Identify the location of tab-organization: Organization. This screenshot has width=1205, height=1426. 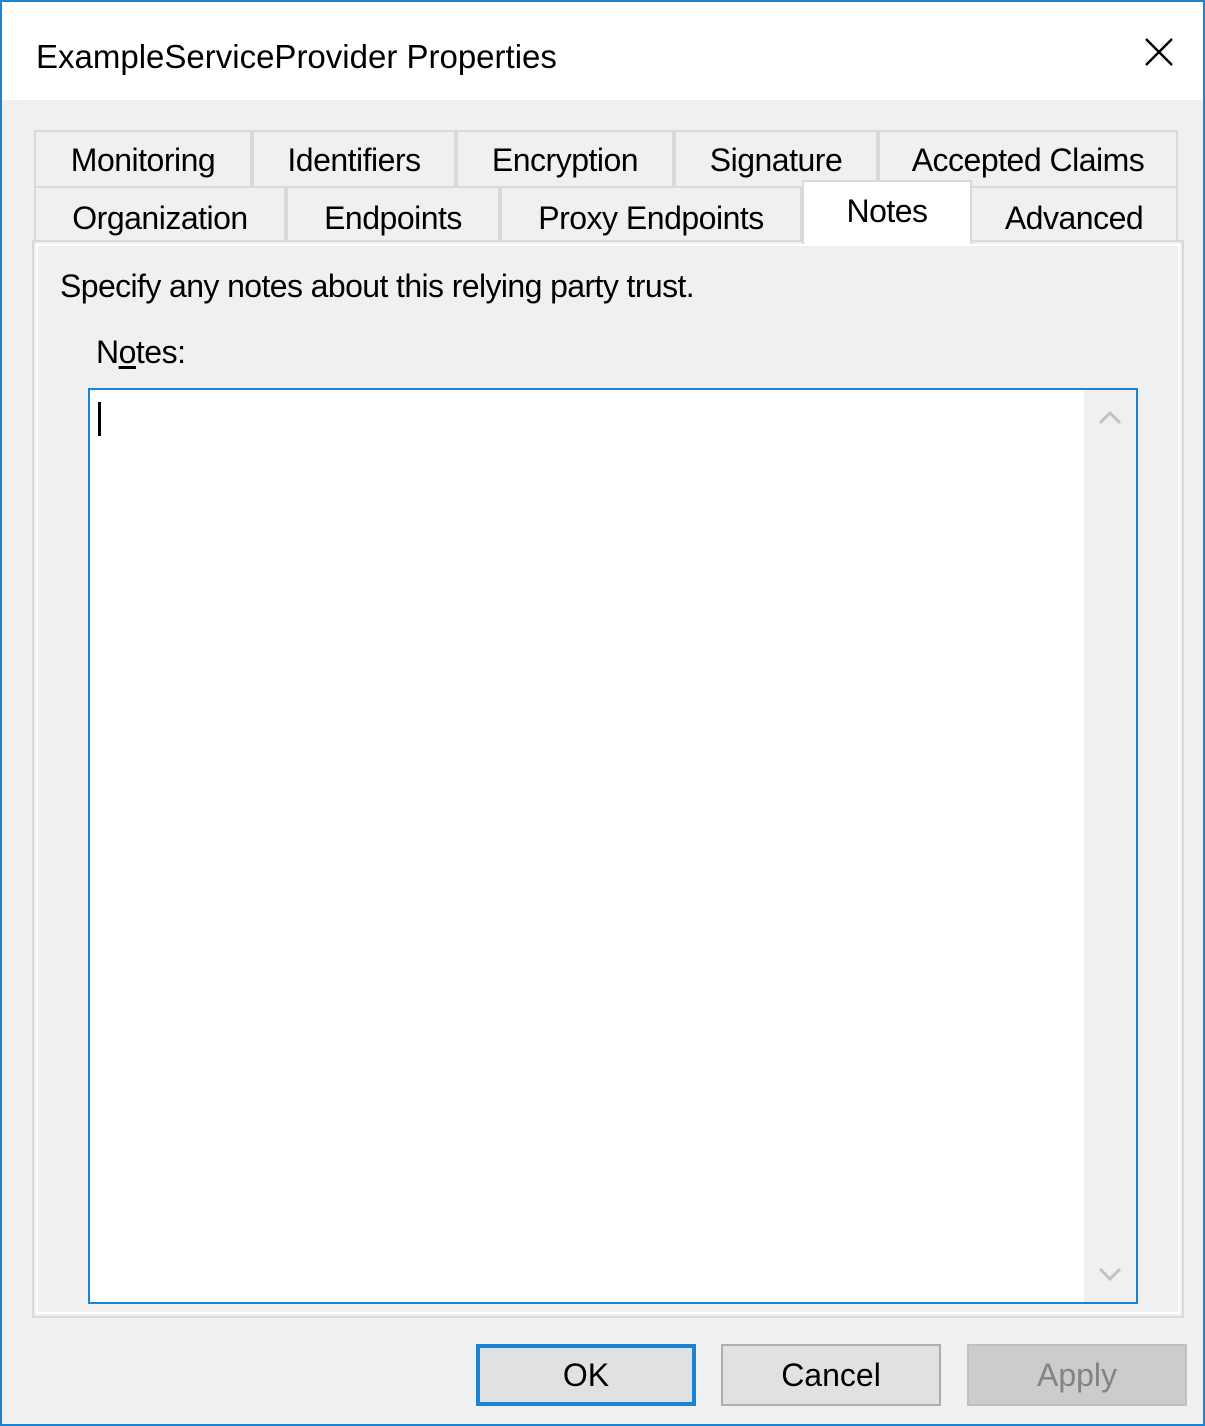
(160, 214).